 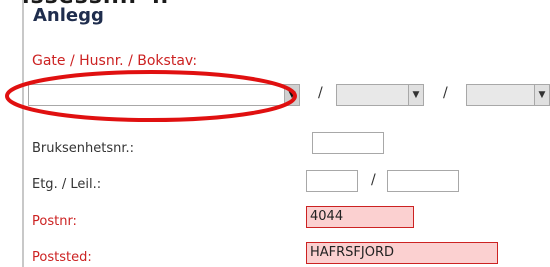 I want to click on bruksenhet-input, so click(x=348, y=143).